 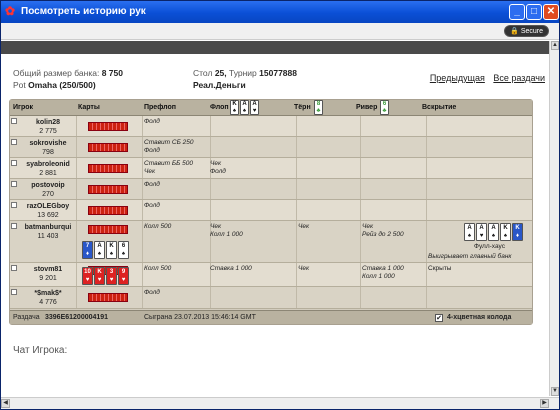 I want to click on hole-card: K ♥, so click(x=99, y=276).